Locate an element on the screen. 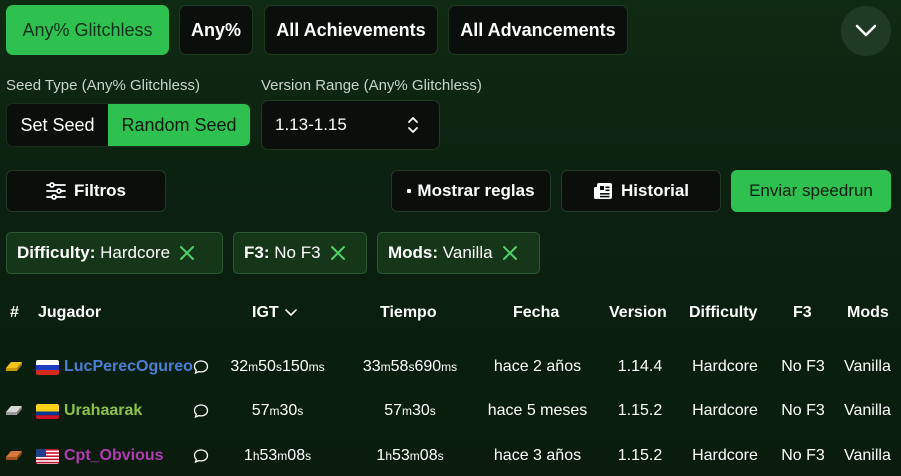 The image size is (901, 476). filters-label: Filtros is located at coordinates (100, 190).